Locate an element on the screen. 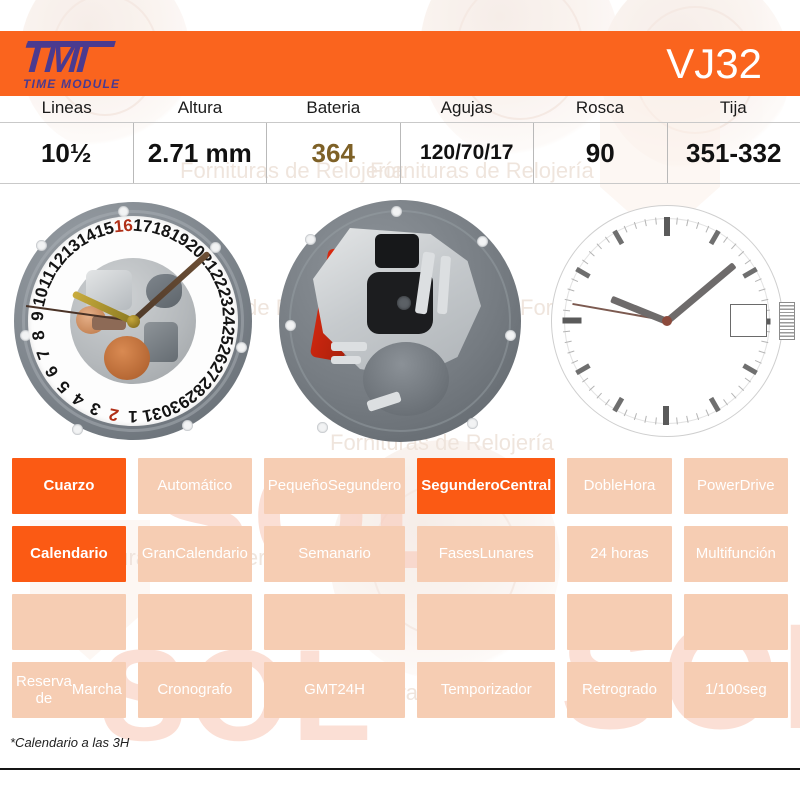 Image resolution: width=800 pixels, height=800 pixels. spec-value-bateria: 364 is located at coordinates (333, 153).